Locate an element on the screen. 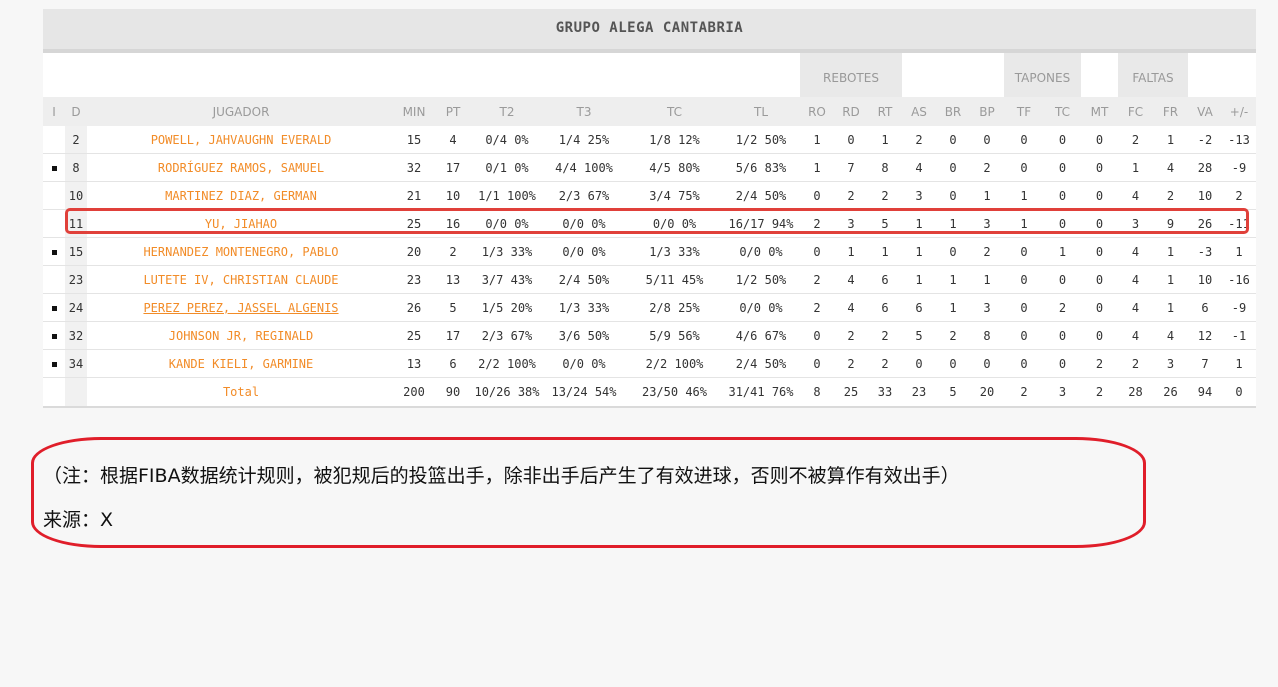  column-header: T3 is located at coordinates (584, 111).